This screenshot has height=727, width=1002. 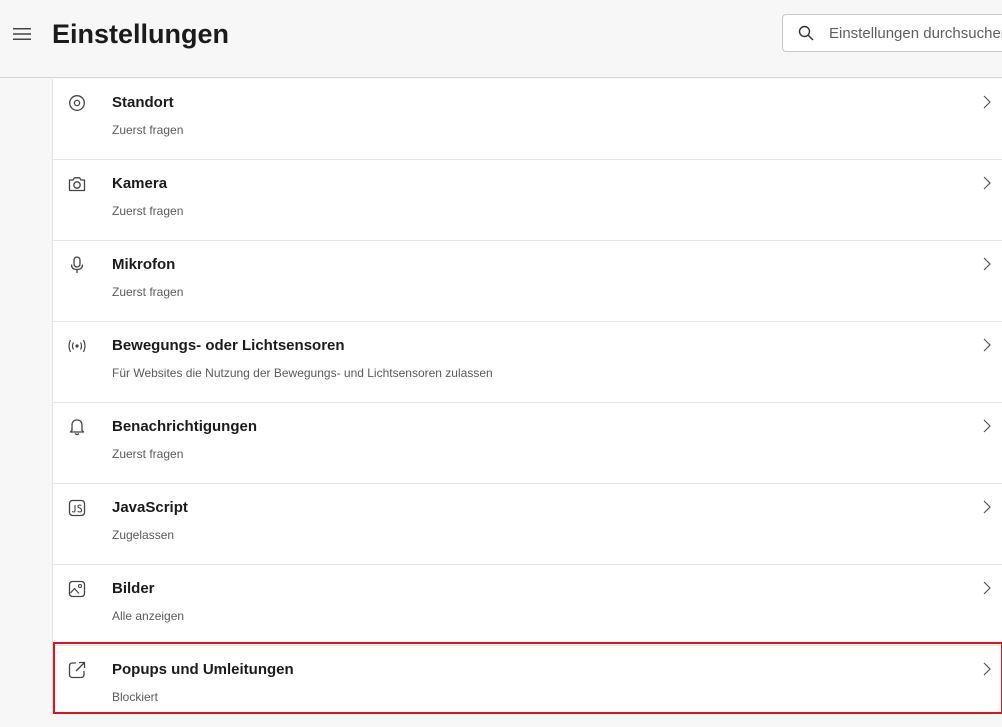 I want to click on bell-icon, so click(x=77, y=427).